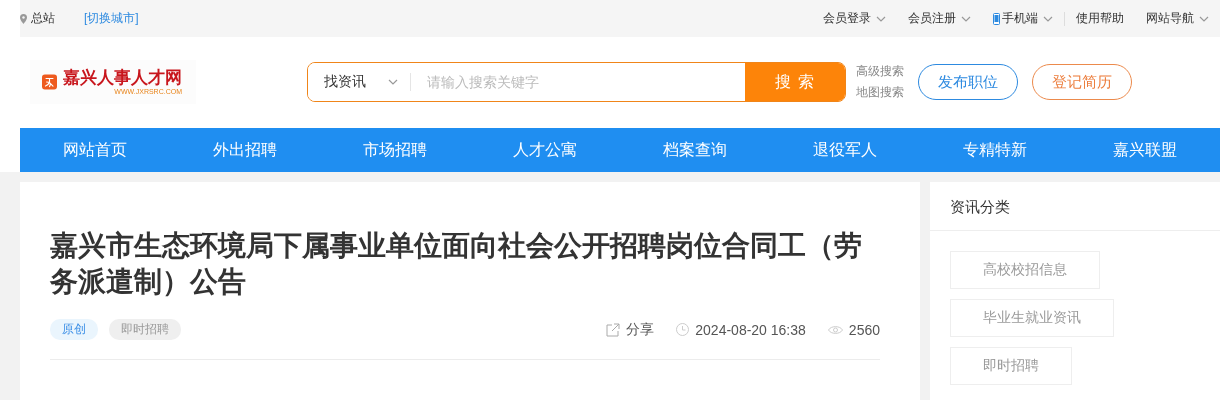  Describe the element at coordinates (95, 150) in the screenshot. I see `nav-tab: 网站首页` at that location.